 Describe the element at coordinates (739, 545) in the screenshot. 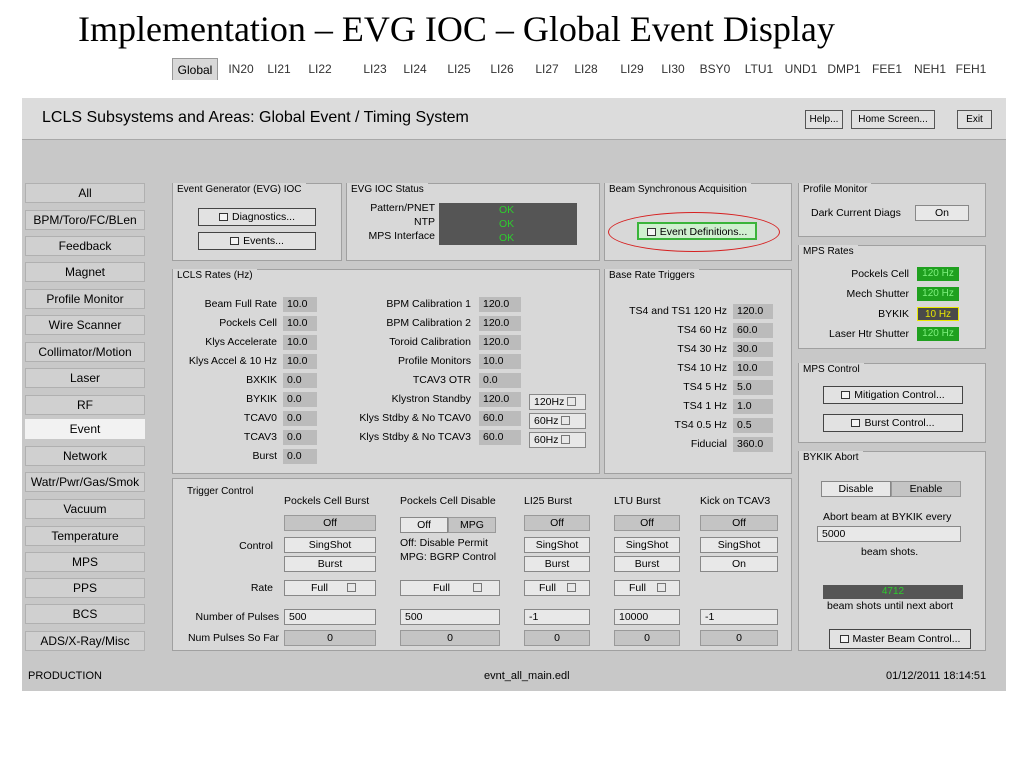

I see `tcav3-singshot-button: SingShot` at that location.